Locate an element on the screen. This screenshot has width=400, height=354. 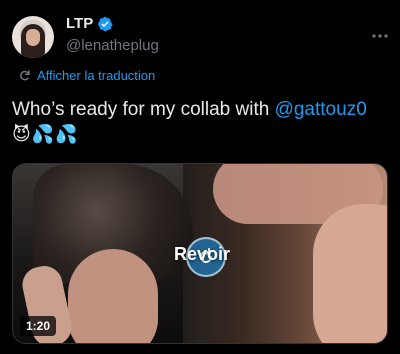
frame-skin-right is located at coordinates (350, 273).